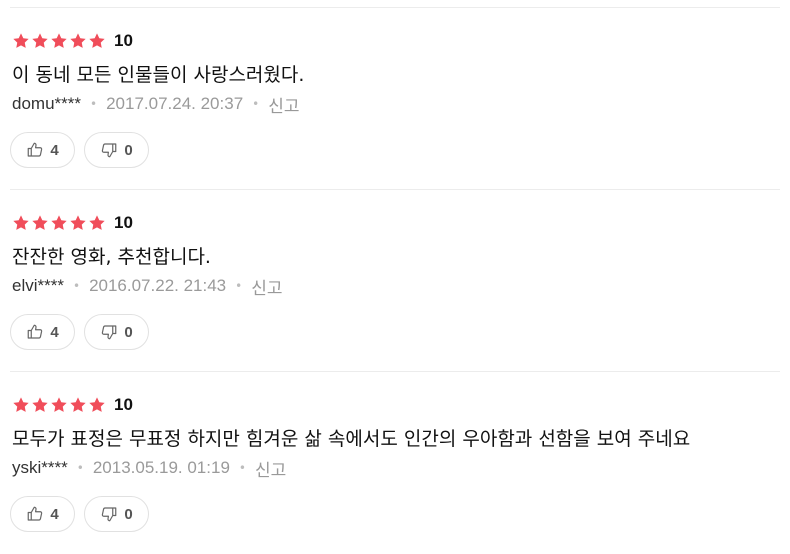  I want to click on review-author: elvi****, so click(38, 285).